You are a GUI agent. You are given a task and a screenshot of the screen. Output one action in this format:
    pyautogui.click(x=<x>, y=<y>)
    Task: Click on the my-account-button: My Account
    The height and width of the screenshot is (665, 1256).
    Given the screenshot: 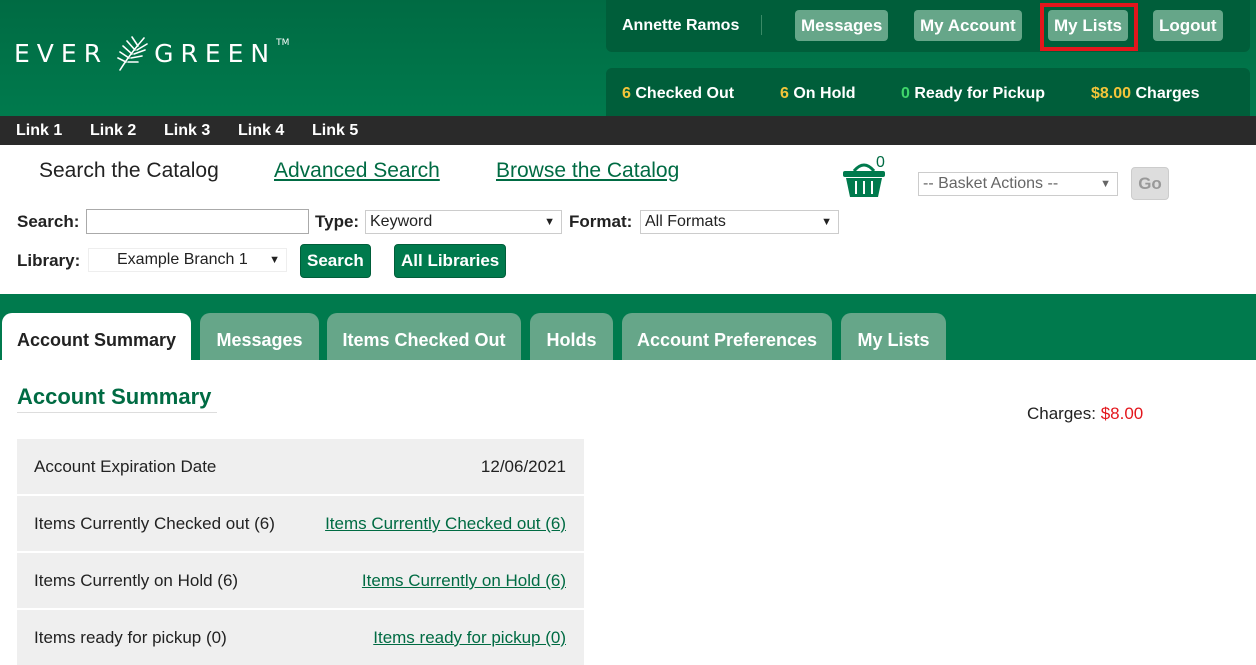 What is the action you would take?
    pyautogui.click(x=968, y=25)
    